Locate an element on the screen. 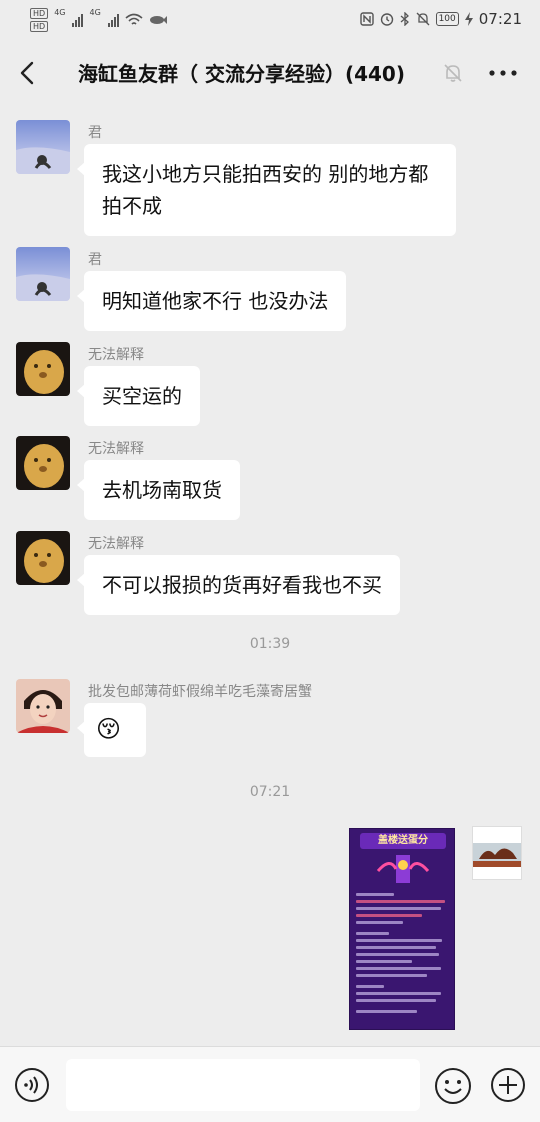  sender-avatar is located at coordinates (497, 853).